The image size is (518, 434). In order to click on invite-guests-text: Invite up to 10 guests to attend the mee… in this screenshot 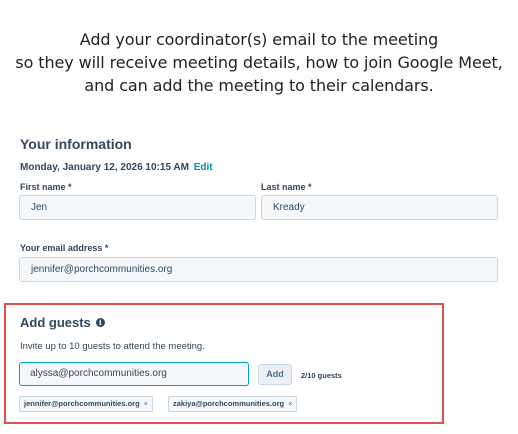, I will do `click(112, 346)`.